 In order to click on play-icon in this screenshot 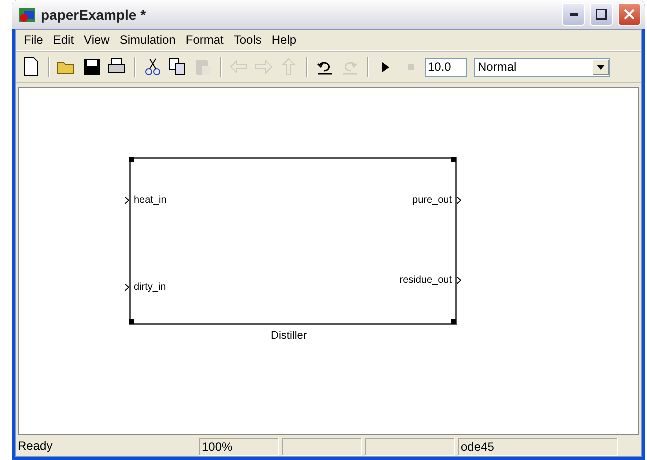, I will do `click(386, 67)`.